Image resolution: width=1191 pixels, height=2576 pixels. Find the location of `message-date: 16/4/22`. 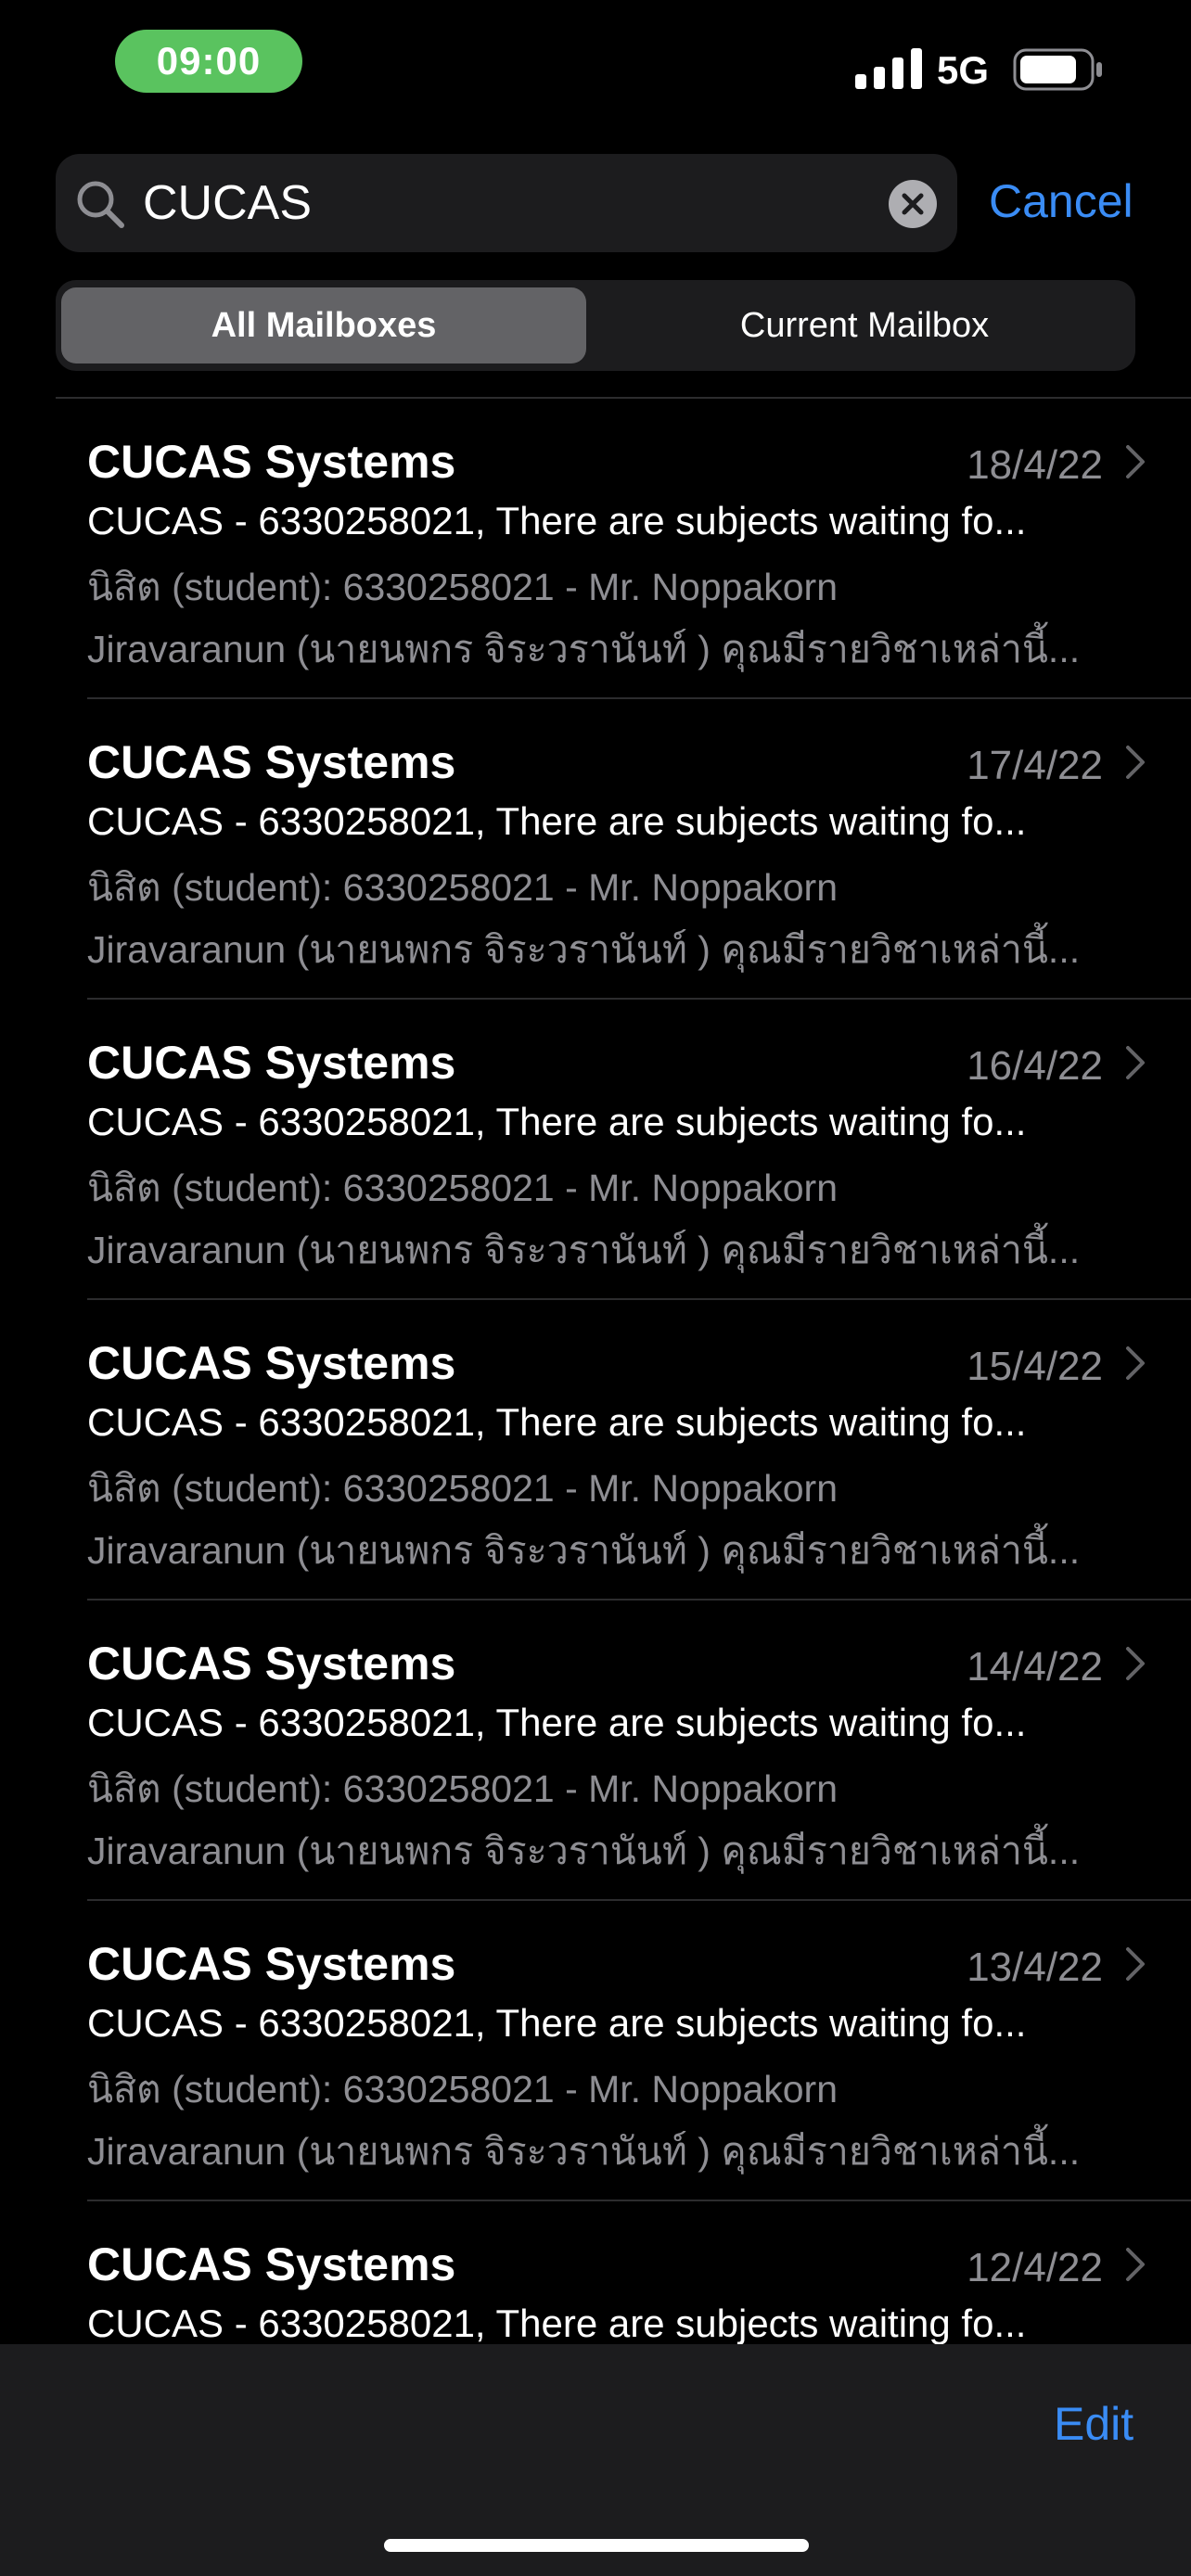

message-date: 16/4/22 is located at coordinates (1035, 1066).